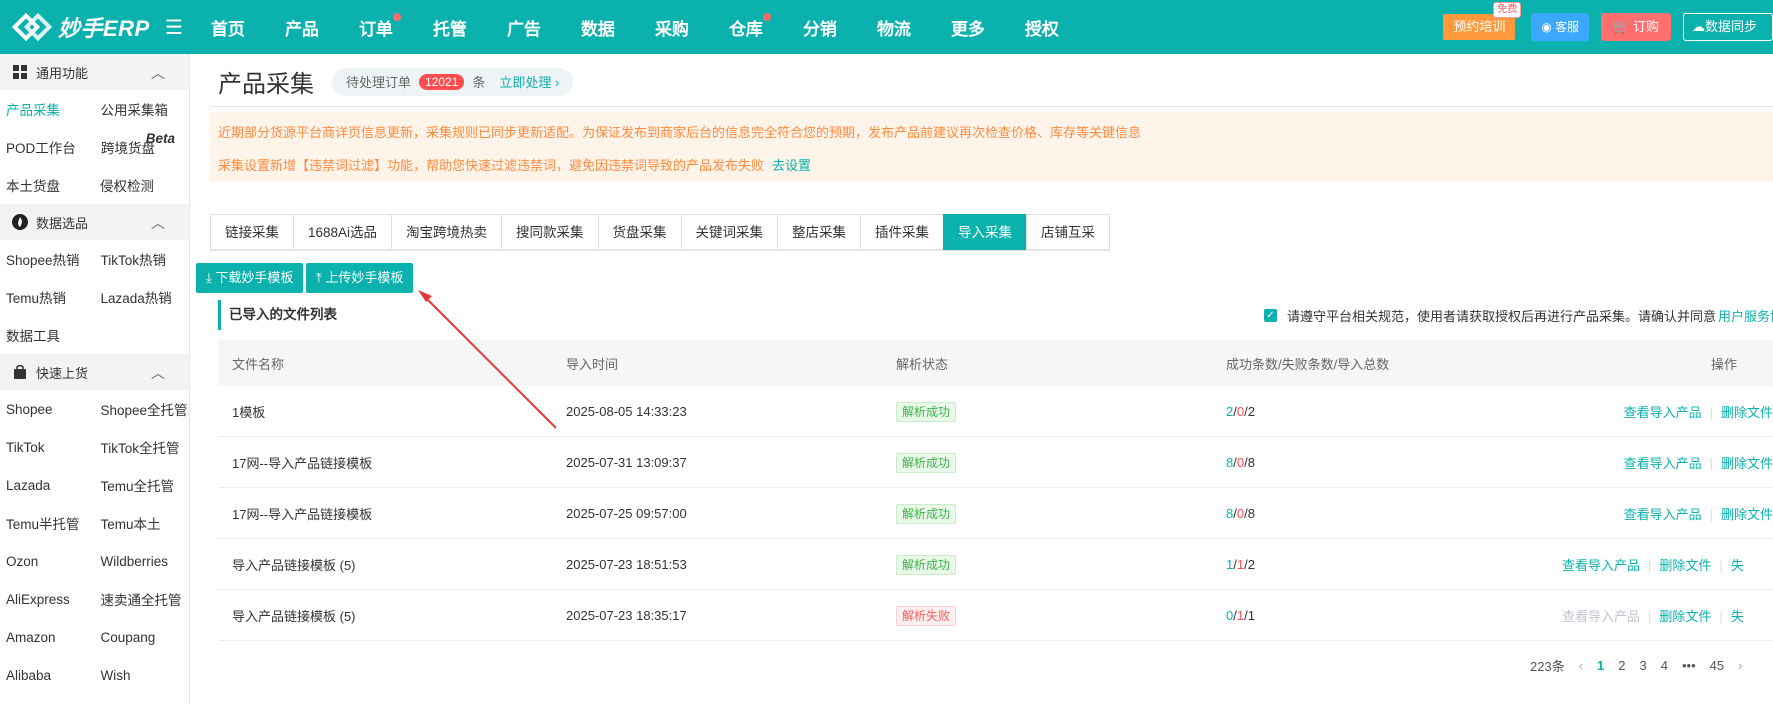  Describe the element at coordinates (142, 523) in the screenshot. I see `sidebar-item: Temu本土` at that location.